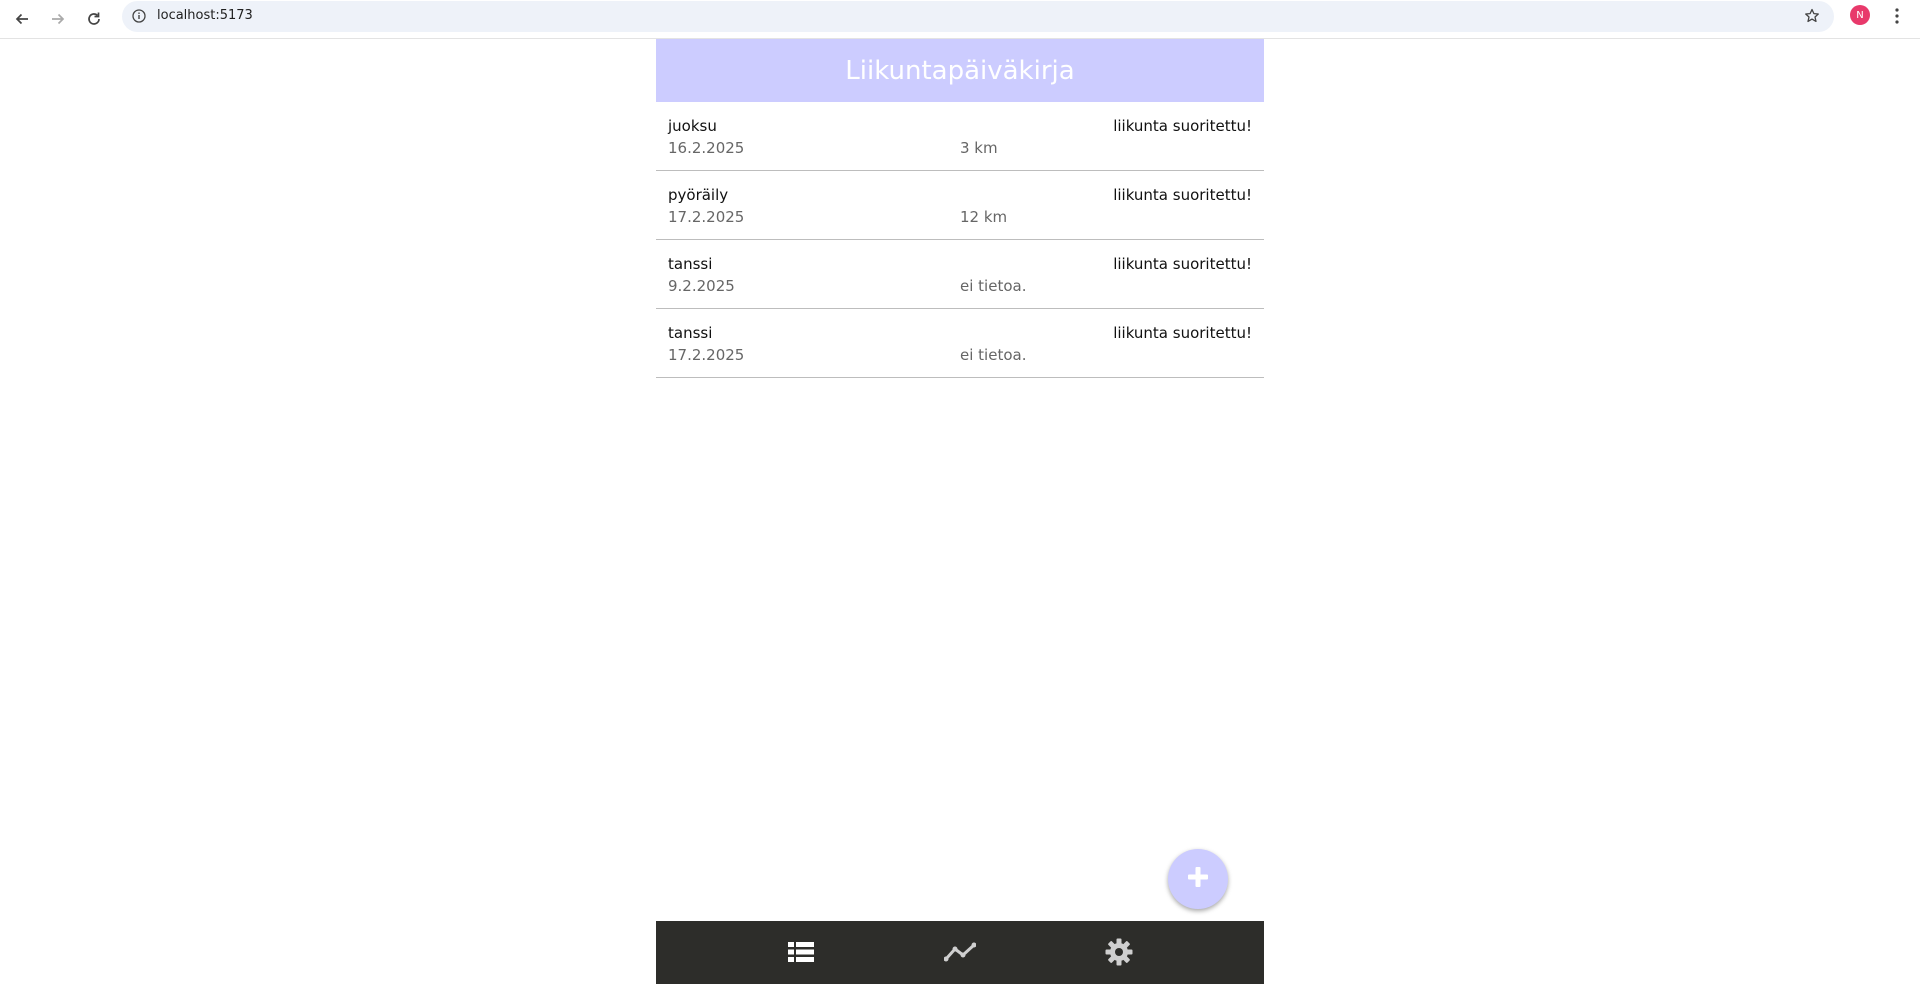 The height and width of the screenshot is (984, 1920). I want to click on add-exercise-button, so click(1198, 879).